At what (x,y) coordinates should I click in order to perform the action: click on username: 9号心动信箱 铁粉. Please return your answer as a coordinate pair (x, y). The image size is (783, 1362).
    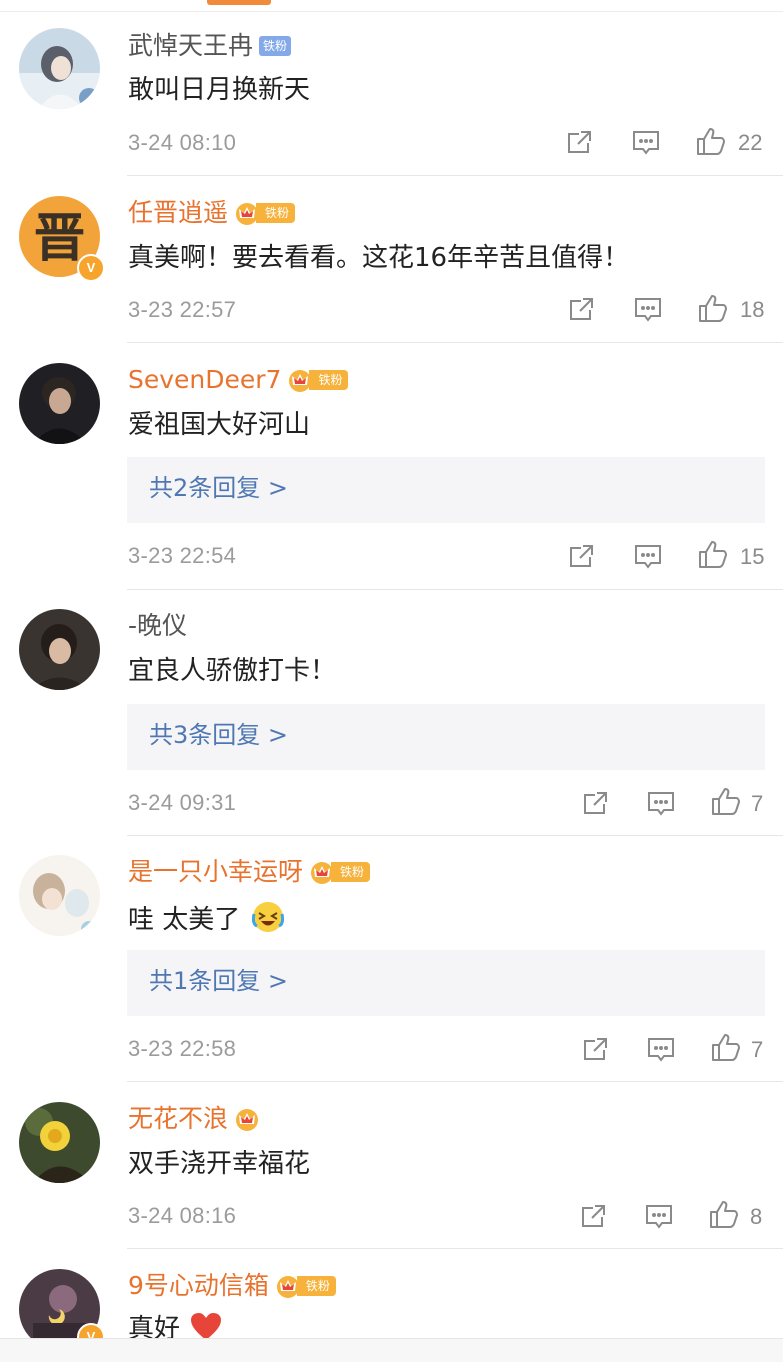
    Looking at the image, I should click on (232, 1286).